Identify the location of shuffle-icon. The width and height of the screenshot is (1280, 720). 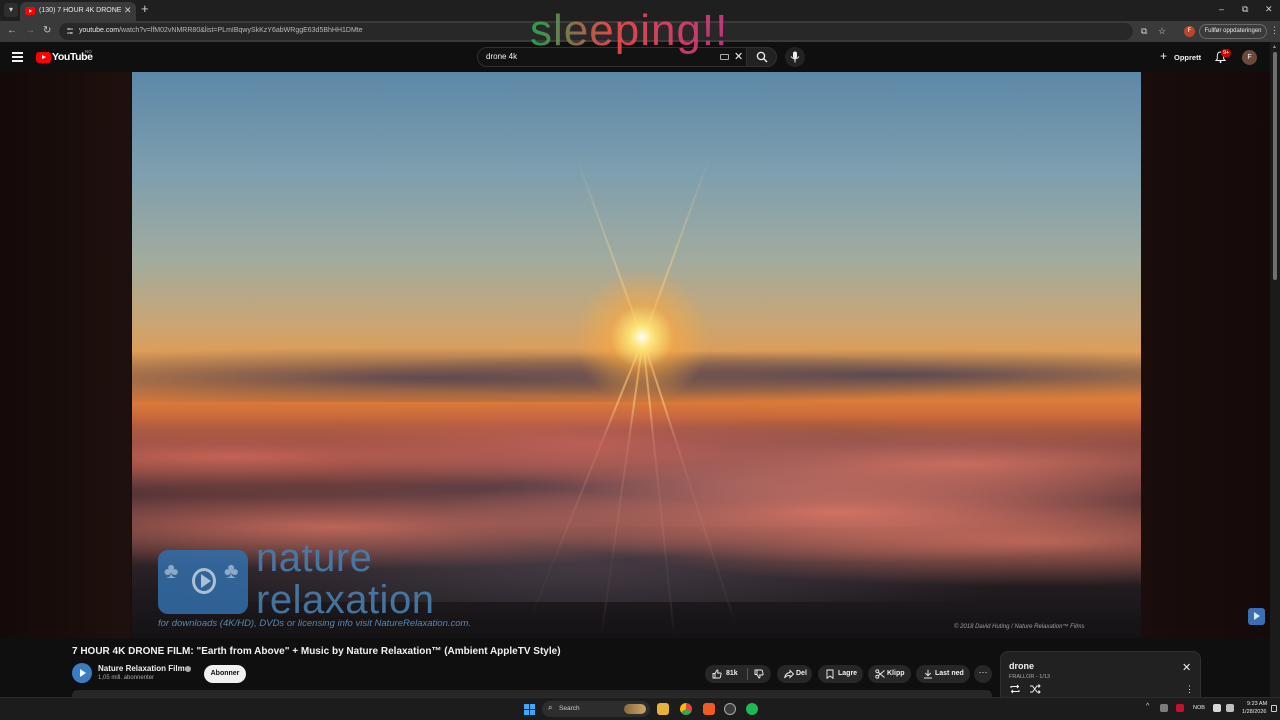
(1035, 689).